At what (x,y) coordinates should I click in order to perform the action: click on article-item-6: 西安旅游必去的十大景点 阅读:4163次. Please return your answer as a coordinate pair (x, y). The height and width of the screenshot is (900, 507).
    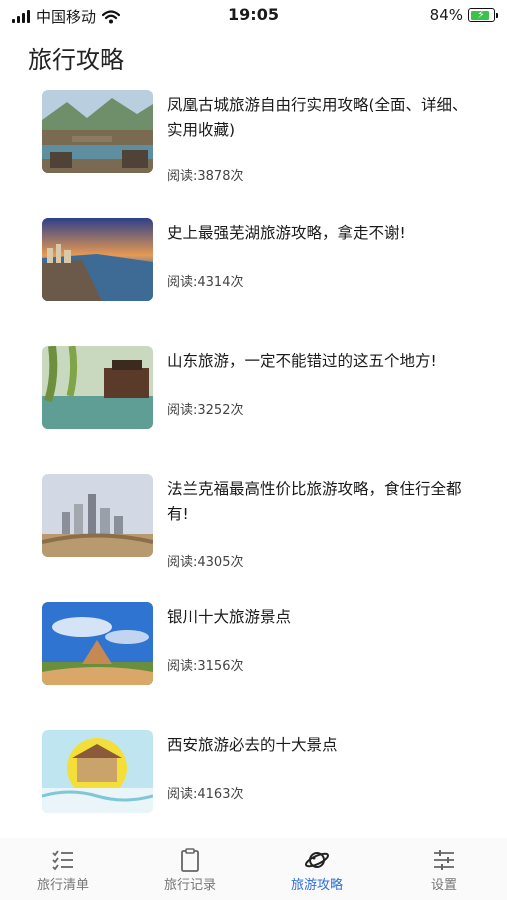
    Looking at the image, I should click on (253, 775).